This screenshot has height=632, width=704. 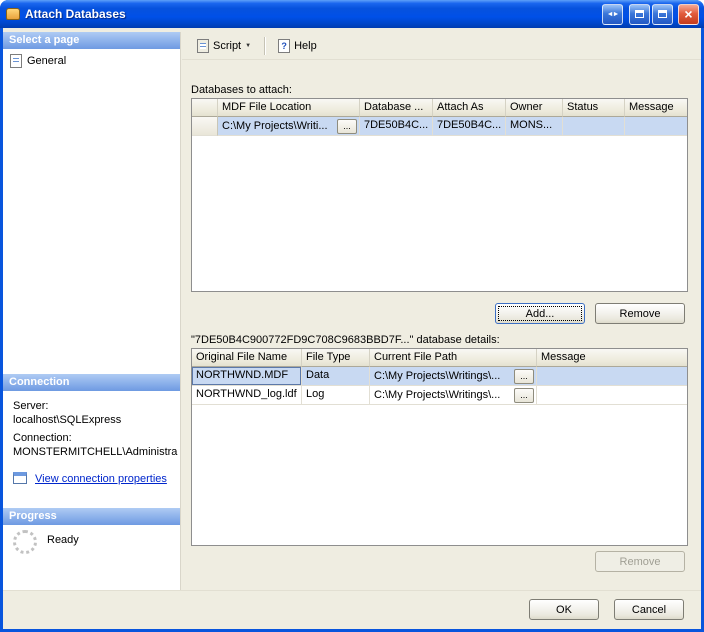 I want to click on column-header-owner: Owner, so click(x=534, y=108).